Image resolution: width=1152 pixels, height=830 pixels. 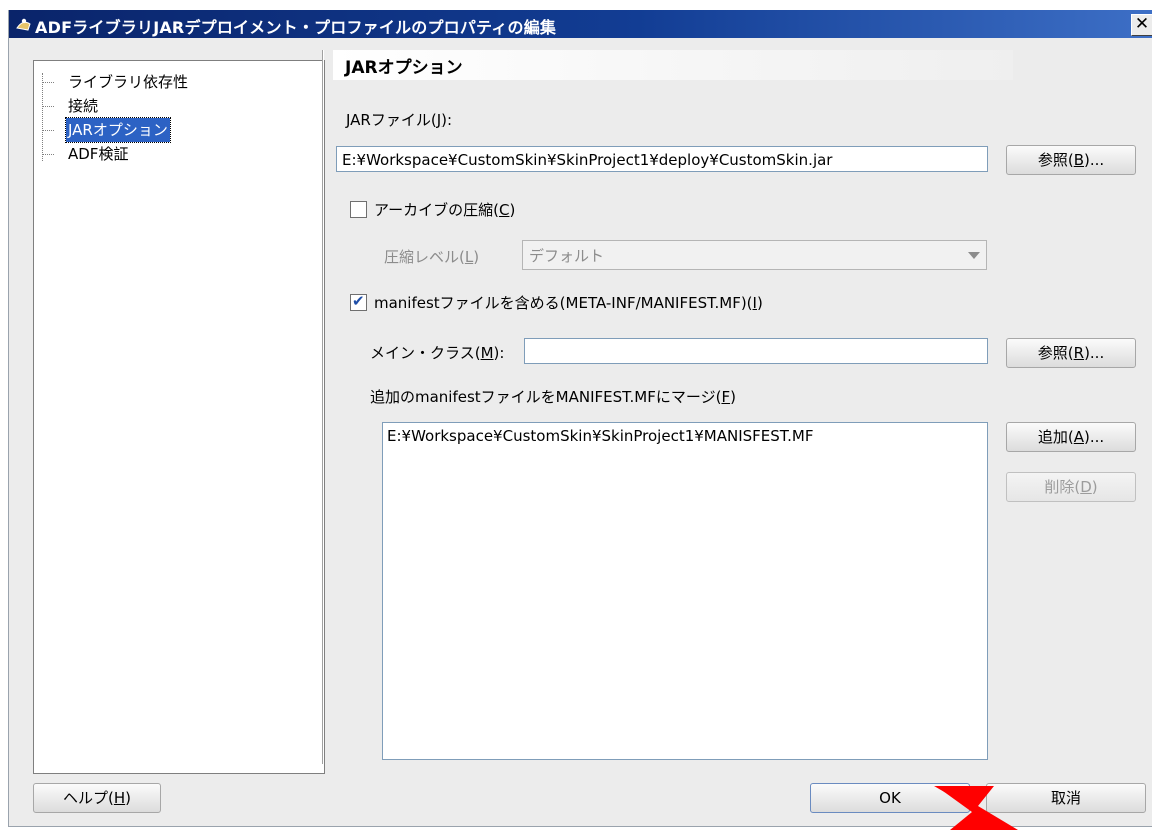 I want to click on chevron-down-icon, so click(x=974, y=255).